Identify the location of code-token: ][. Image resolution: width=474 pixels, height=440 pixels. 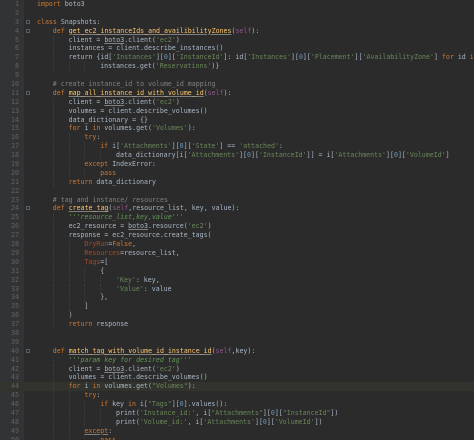
(401, 155).